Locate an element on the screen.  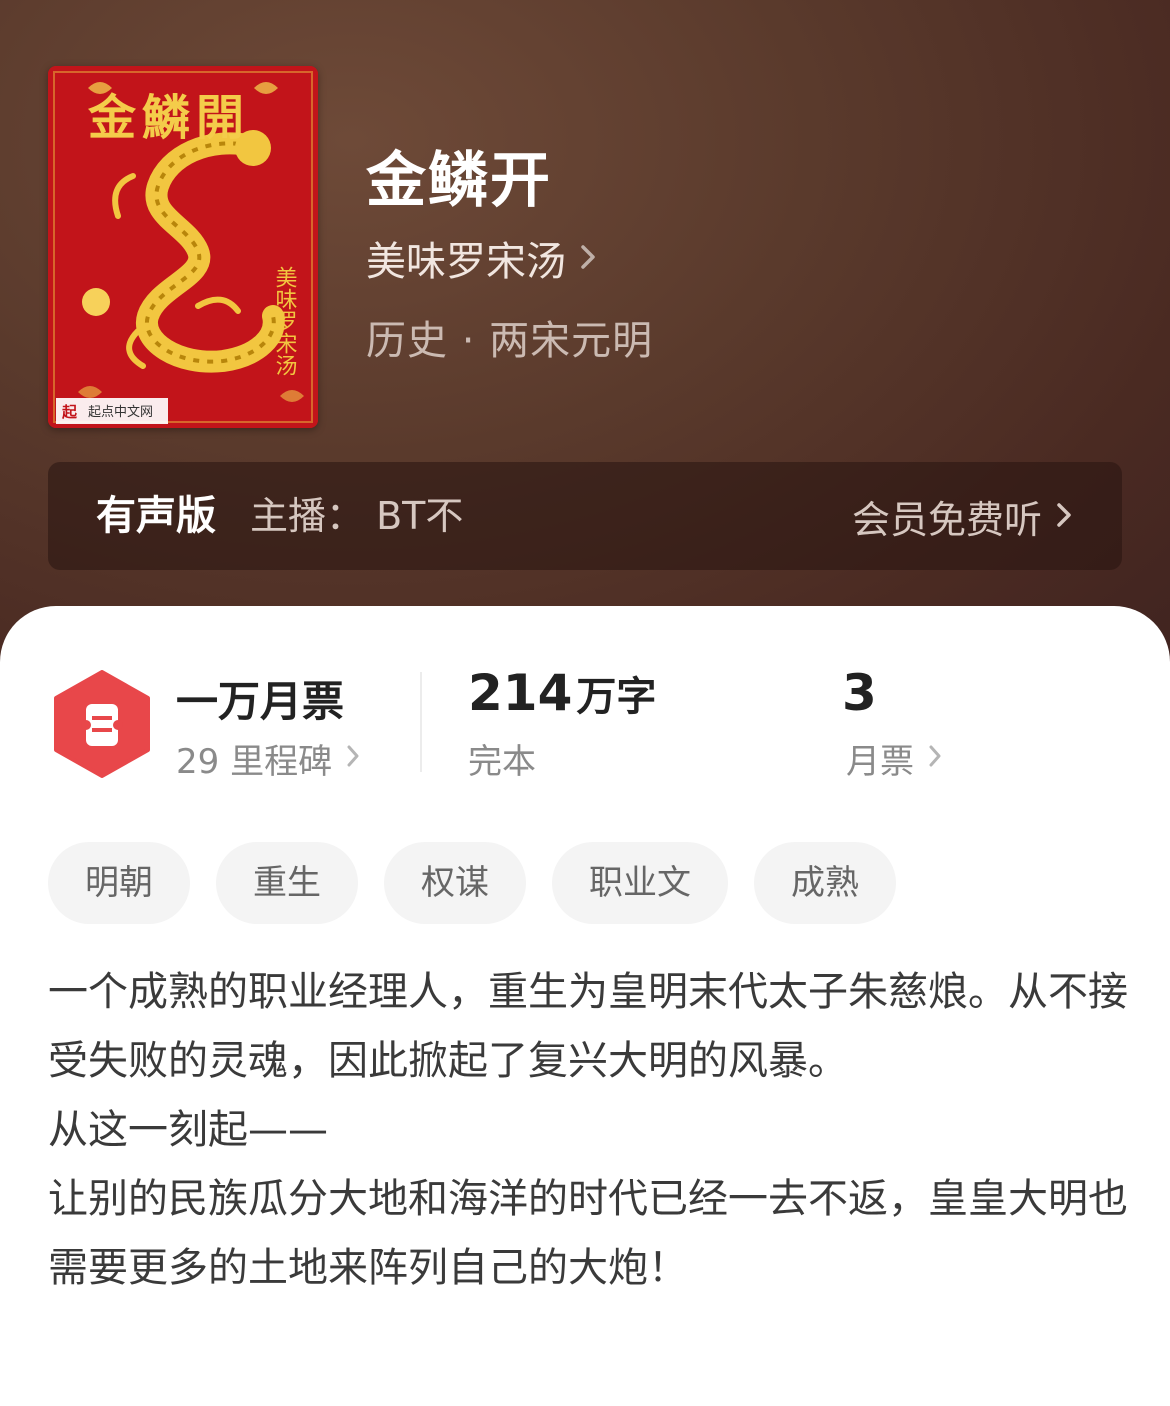
book-cover: 起 起点中文网 美味罗宋汤 金鱗開 is located at coordinates (183, 247).